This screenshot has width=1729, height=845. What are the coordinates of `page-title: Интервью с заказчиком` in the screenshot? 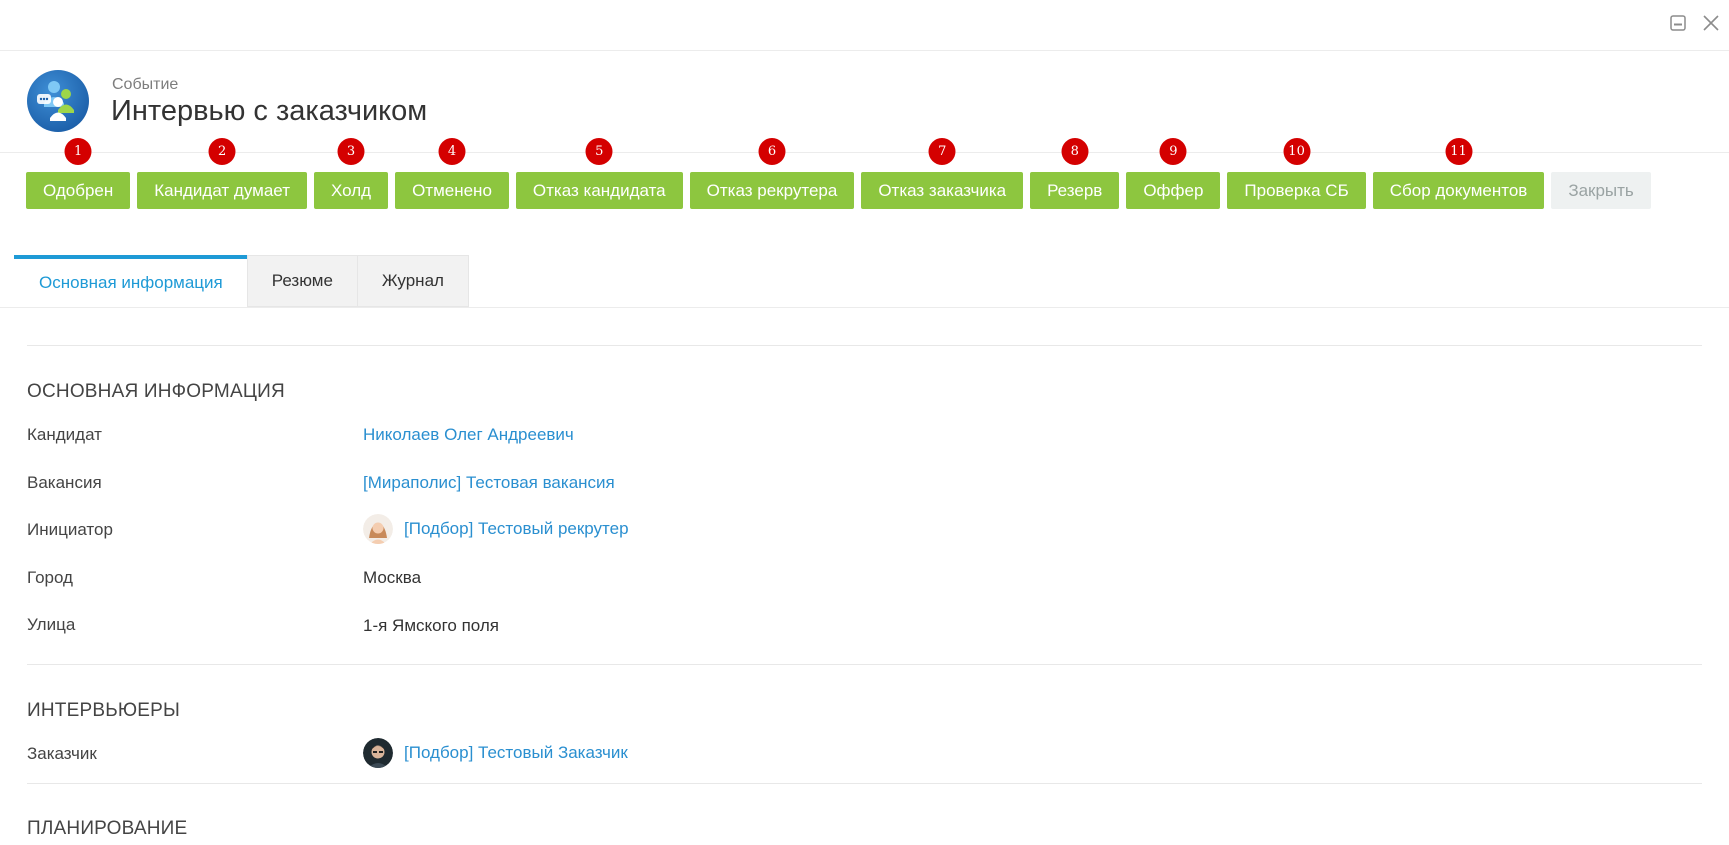 It's located at (269, 111).